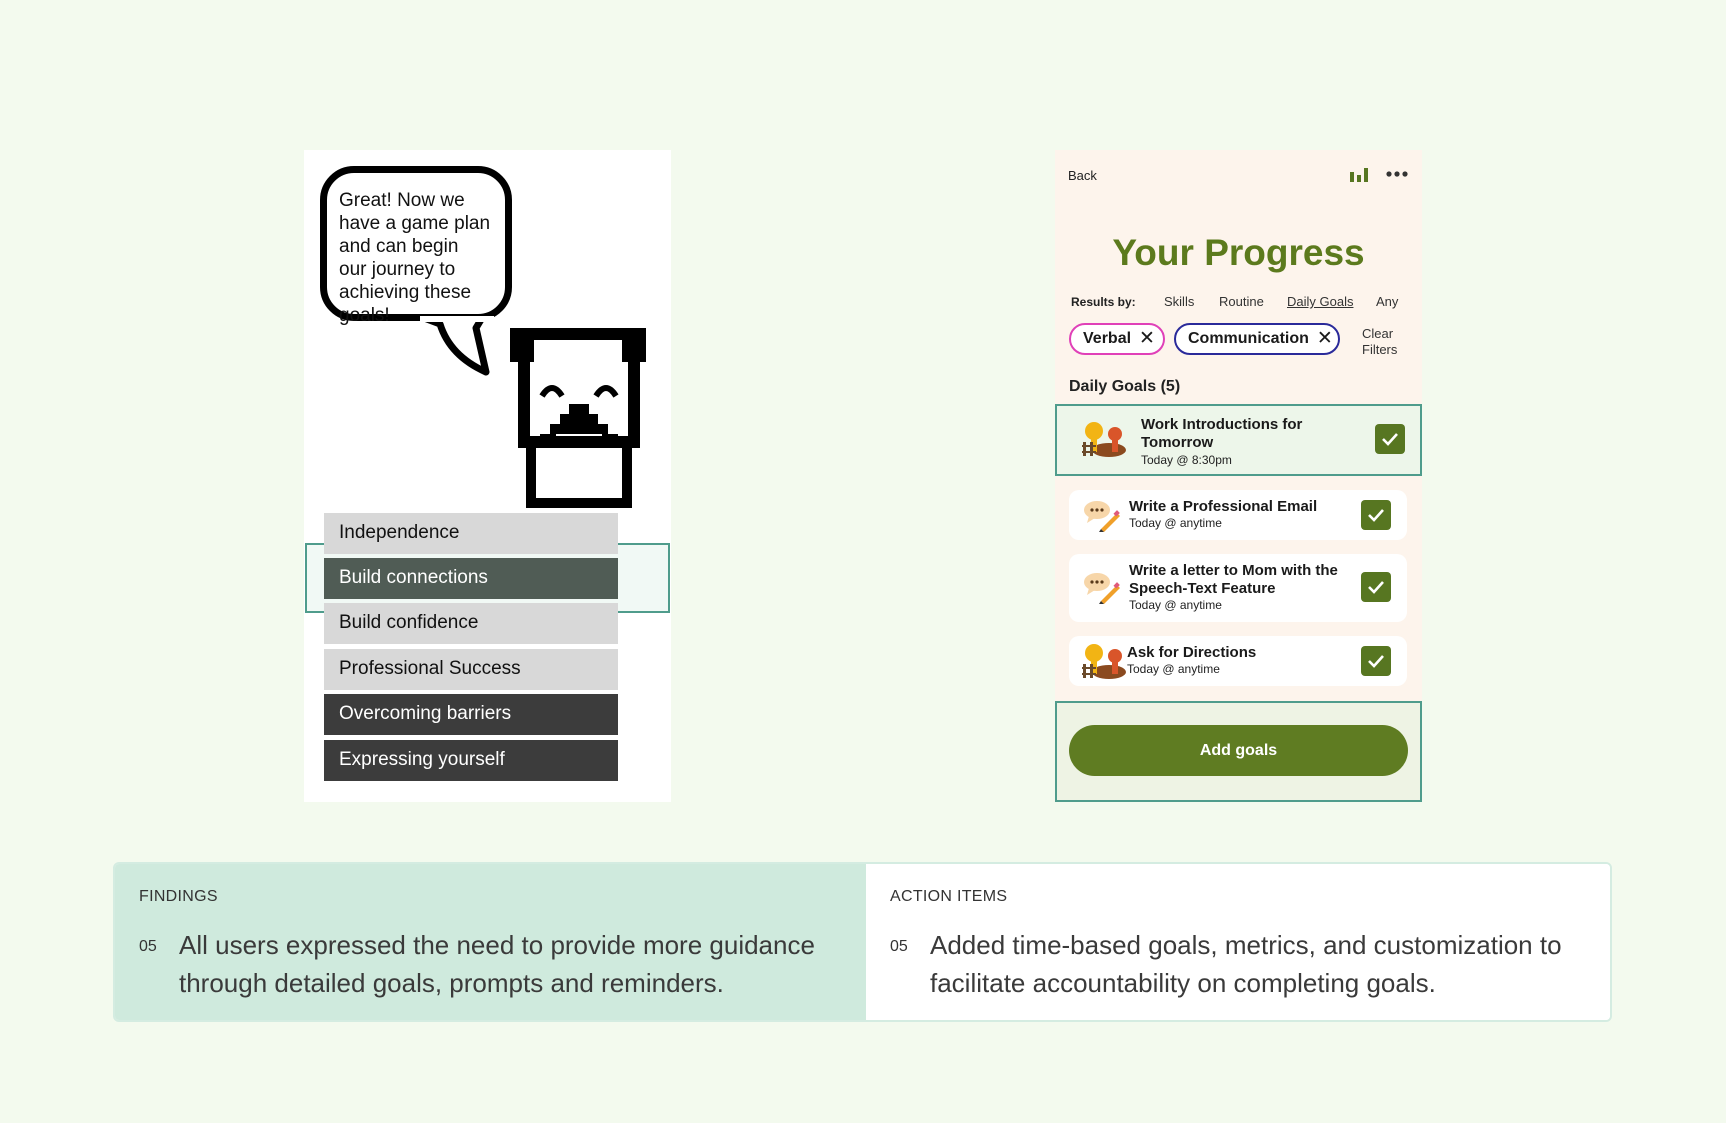  What do you see at coordinates (1125, 386) in the screenshot?
I see `section-title: Daily Goals (5)` at bounding box center [1125, 386].